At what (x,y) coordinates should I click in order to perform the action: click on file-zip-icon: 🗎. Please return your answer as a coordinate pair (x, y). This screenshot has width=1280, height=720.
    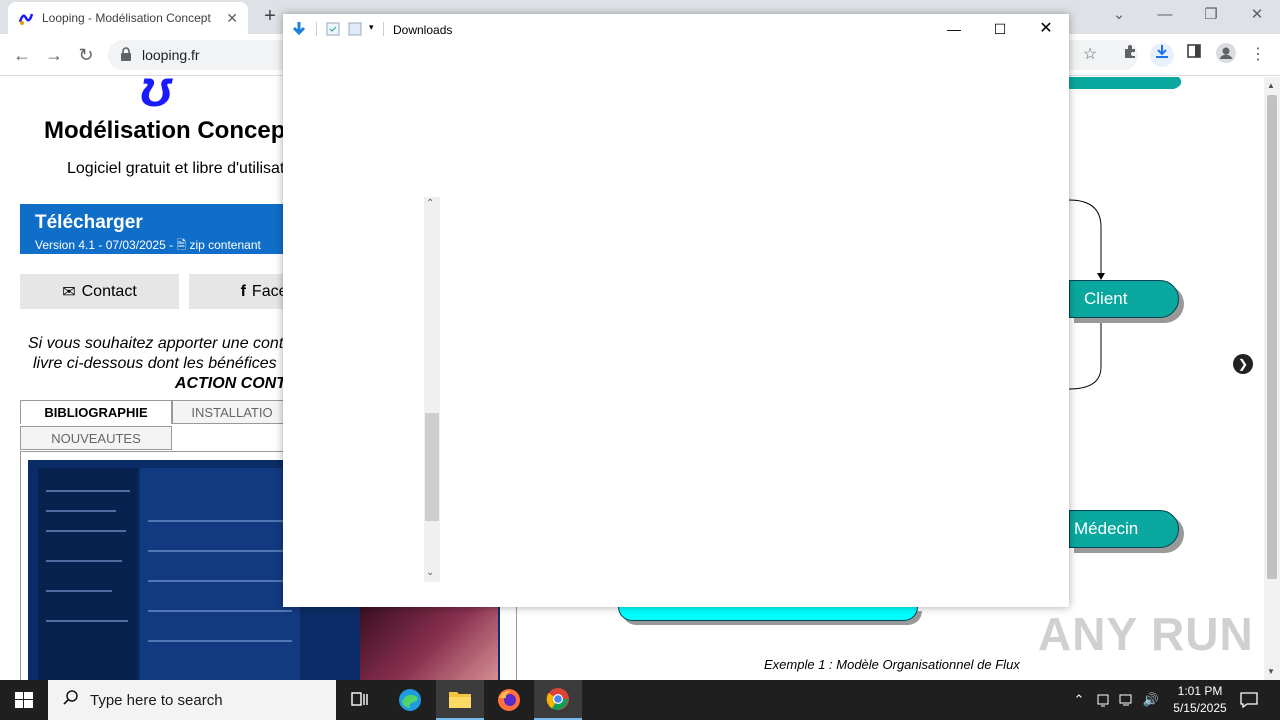
    Looking at the image, I should click on (181, 245).